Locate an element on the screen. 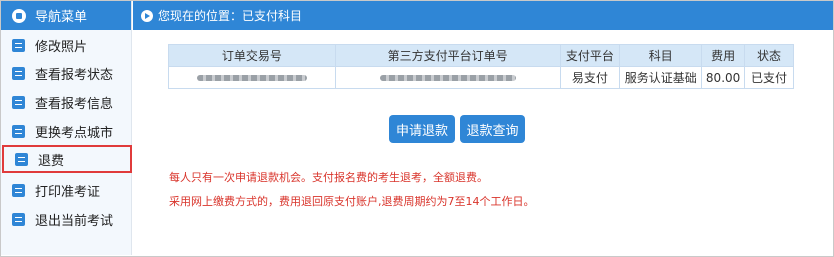  order-id-cell is located at coordinates (252, 77).